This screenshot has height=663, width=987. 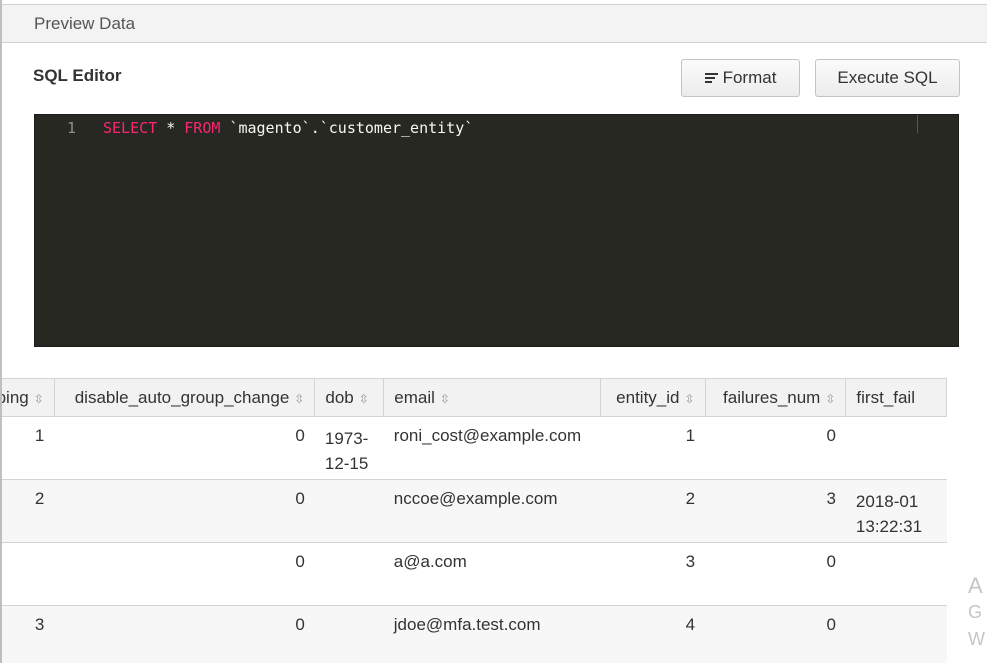 I want to click on cell-email: jdoe@mfa.test.com, so click(x=492, y=634).